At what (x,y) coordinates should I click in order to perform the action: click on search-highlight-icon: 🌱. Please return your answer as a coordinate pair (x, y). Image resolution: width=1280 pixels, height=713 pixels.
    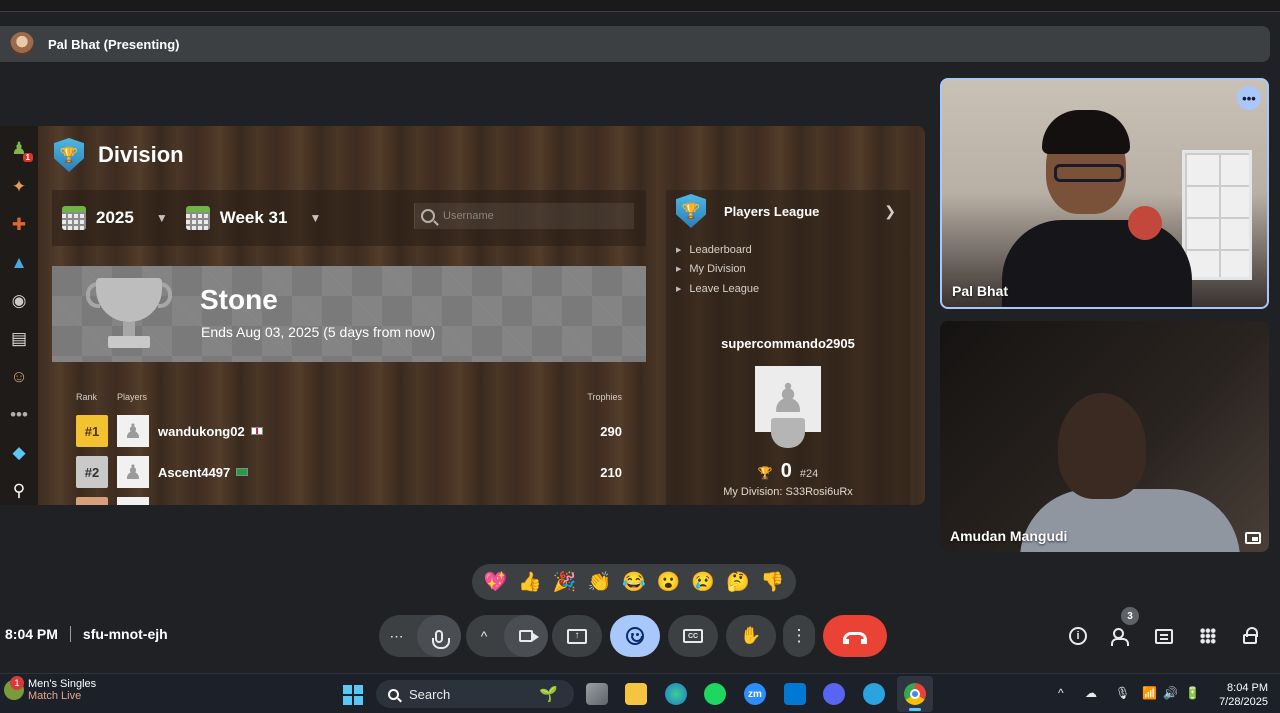
    Looking at the image, I should click on (548, 694).